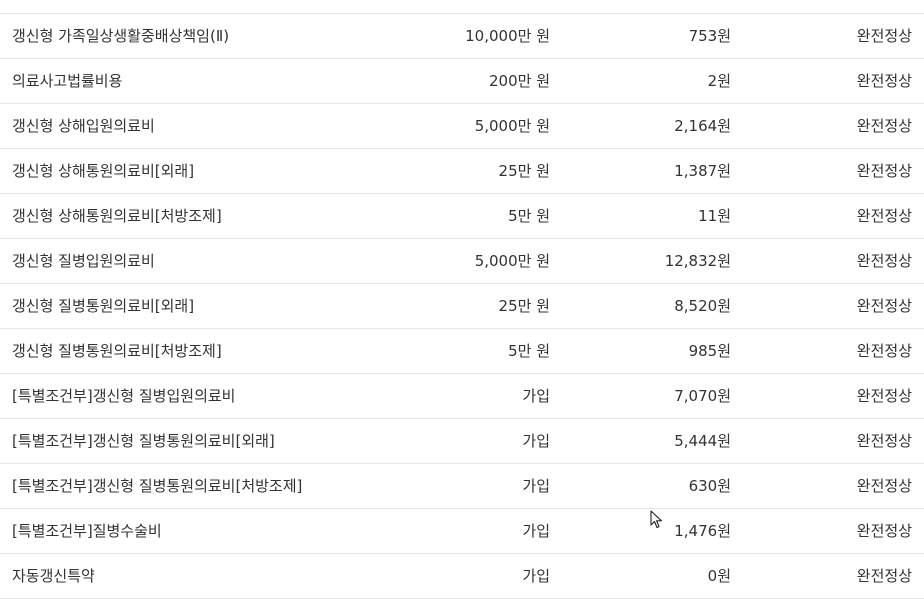 The width and height of the screenshot is (924, 599). Describe the element at coordinates (462, 306) in the screenshot. I see `table-row: 갱신형 질병통원의료비[외래] 25만 원 8,520원 완전정상` at that location.